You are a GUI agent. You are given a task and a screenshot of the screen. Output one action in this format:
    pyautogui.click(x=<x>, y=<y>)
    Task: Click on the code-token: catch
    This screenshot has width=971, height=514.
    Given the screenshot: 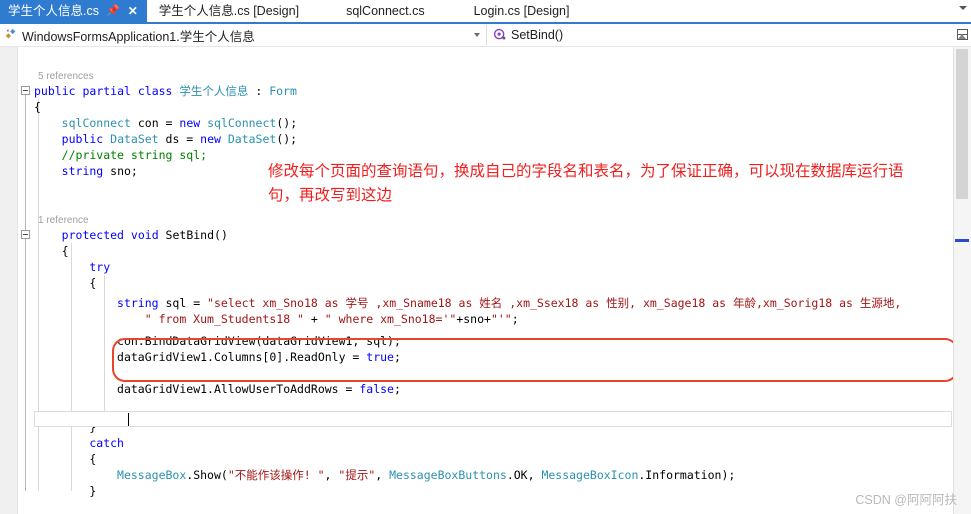 What is the action you would take?
    pyautogui.click(x=106, y=443)
    